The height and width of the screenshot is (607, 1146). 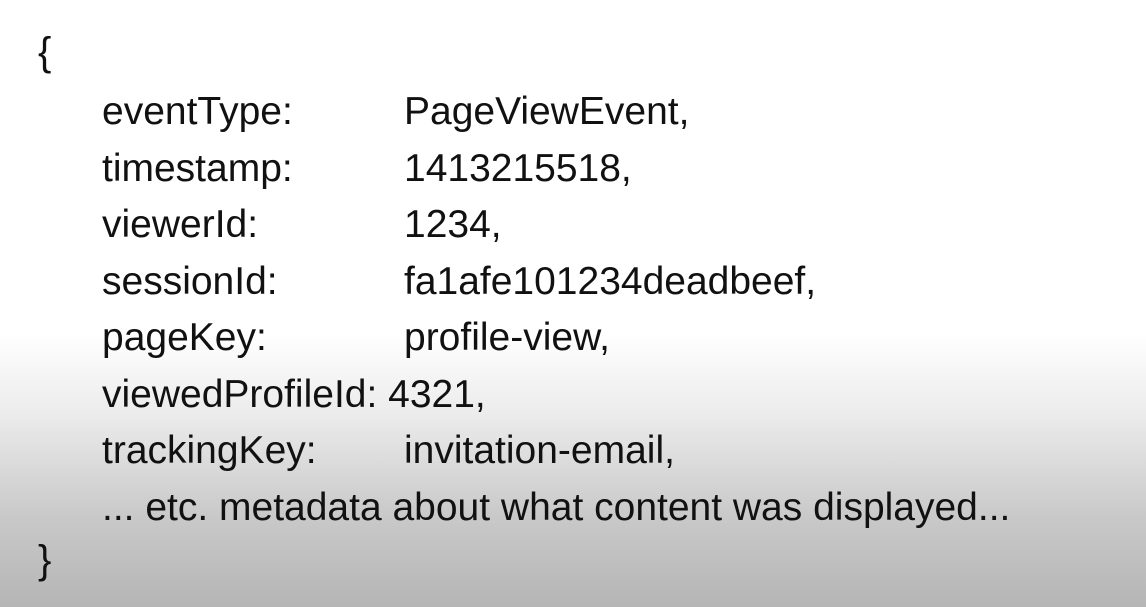 I want to click on field-key: sessionId:, so click(x=190, y=281).